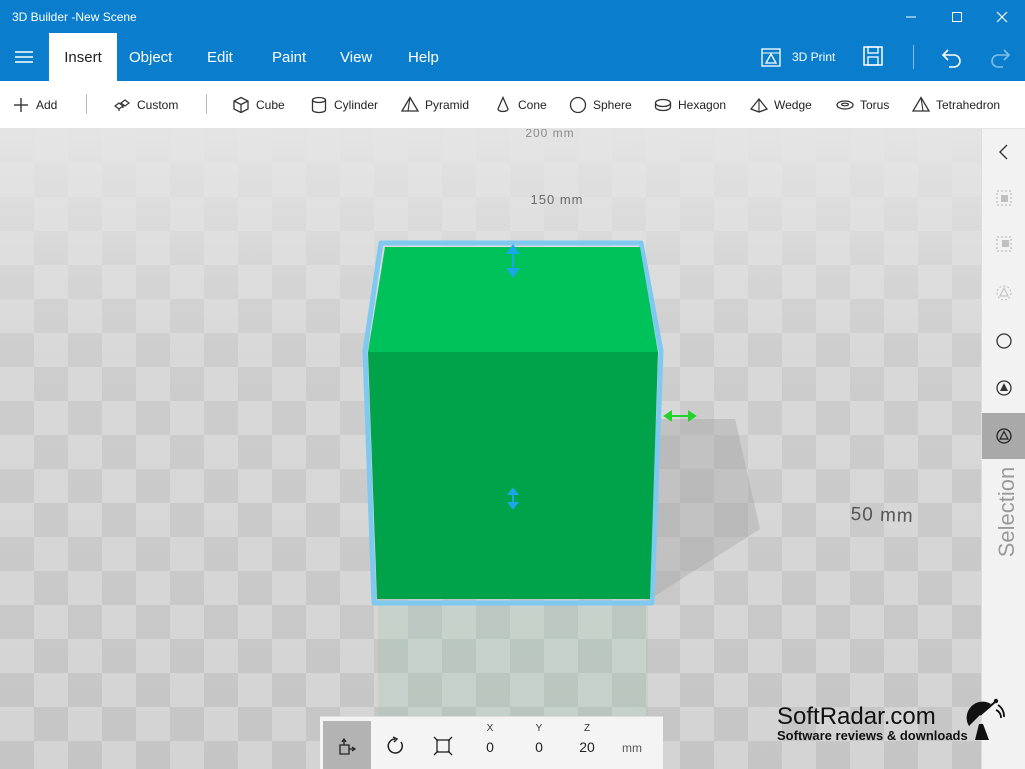 This screenshot has height=769, width=1025. Describe the element at coordinates (814, 57) in the screenshot. I see `3d-print-label: 3D Print` at that location.